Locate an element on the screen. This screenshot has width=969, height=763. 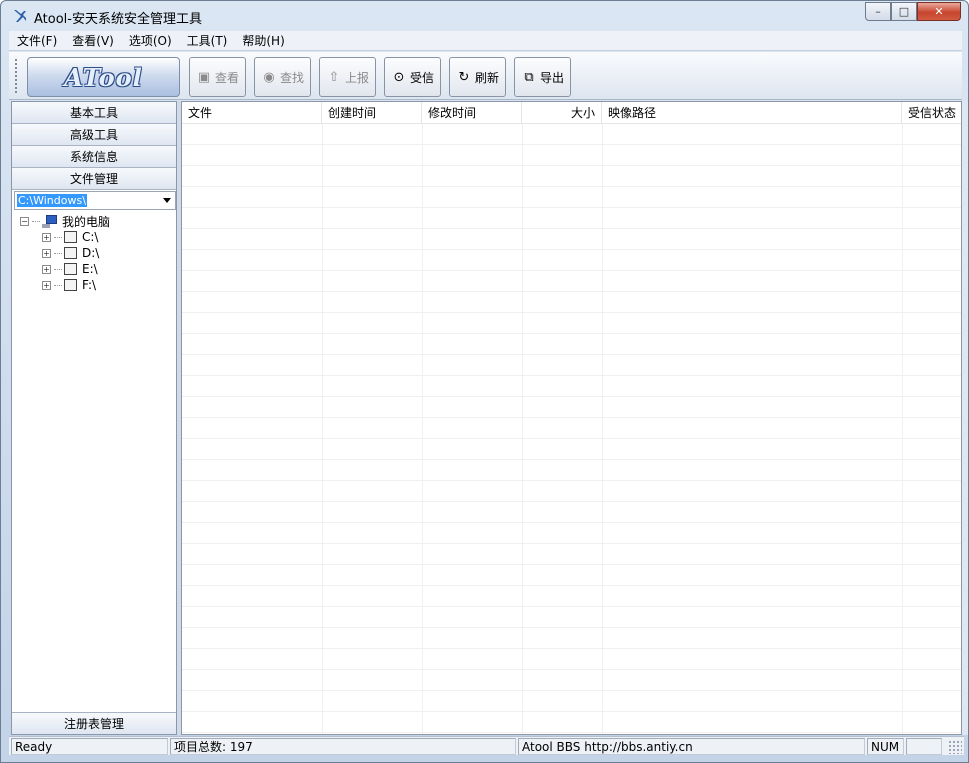
find-button: ◉ 查找 is located at coordinates (282, 77).